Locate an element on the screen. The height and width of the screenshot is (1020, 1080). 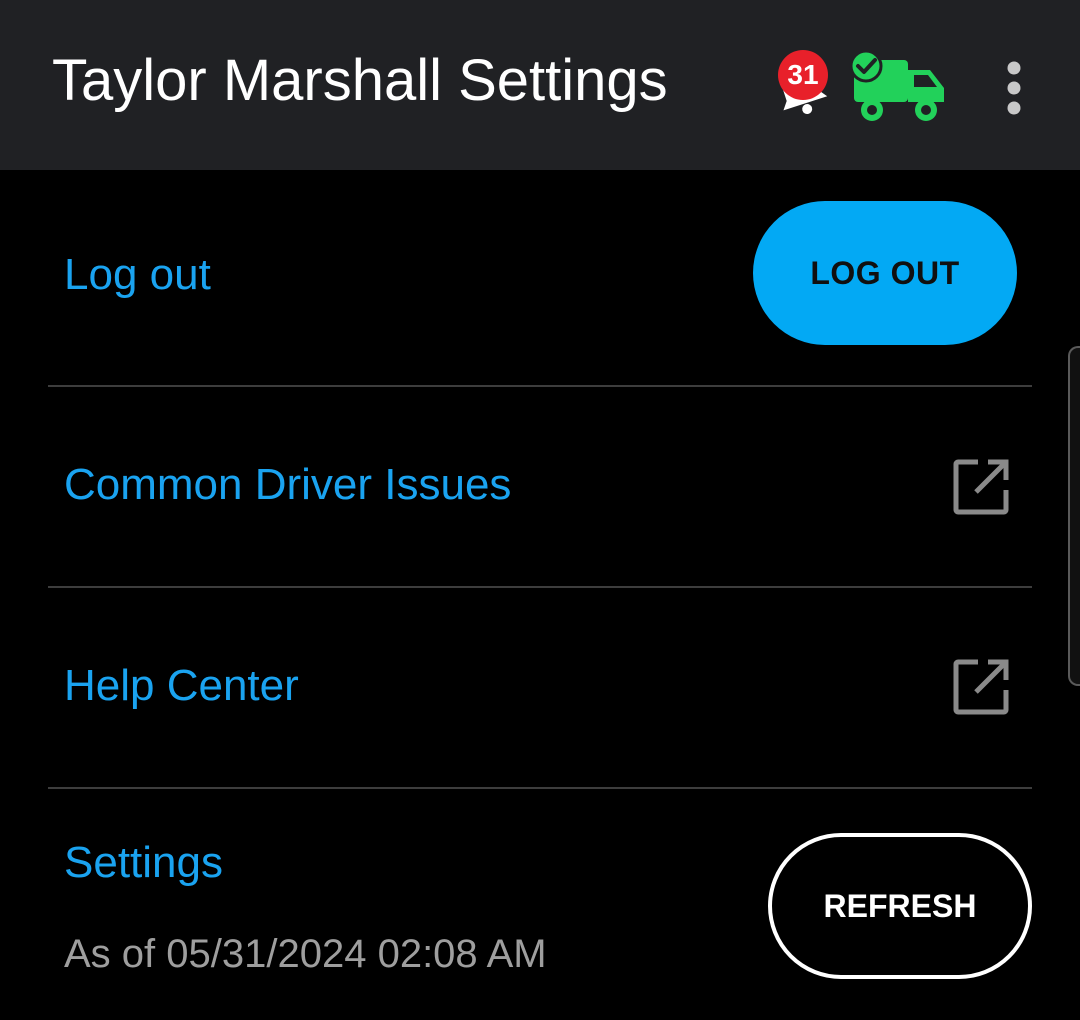
refresh-button: REFRESH is located at coordinates (900, 906).